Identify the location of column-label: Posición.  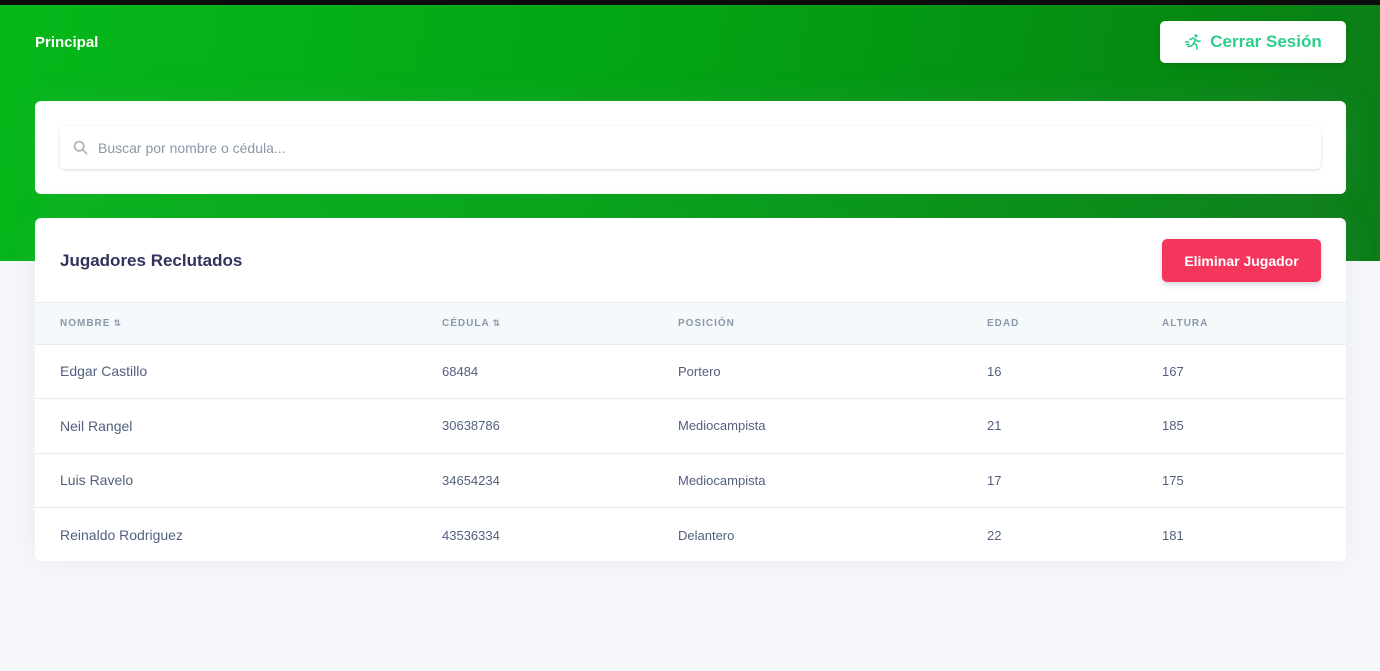
(706, 323).